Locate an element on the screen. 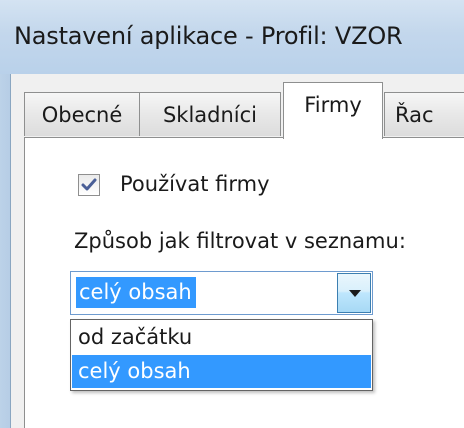 This screenshot has width=464, height=428. window-frame-left is located at coordinates (5, 251).